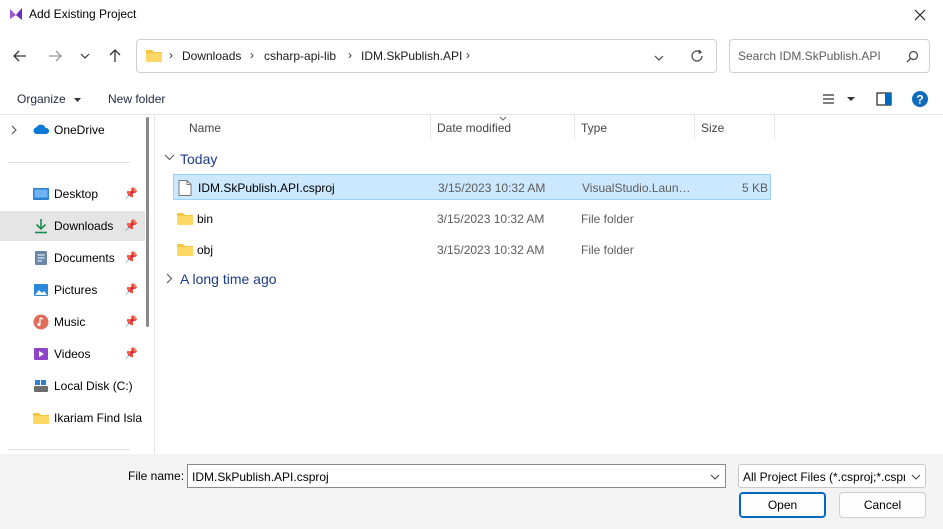 The width and height of the screenshot is (943, 529). What do you see at coordinates (782, 505) in the screenshot?
I see `open-button: Open` at bounding box center [782, 505].